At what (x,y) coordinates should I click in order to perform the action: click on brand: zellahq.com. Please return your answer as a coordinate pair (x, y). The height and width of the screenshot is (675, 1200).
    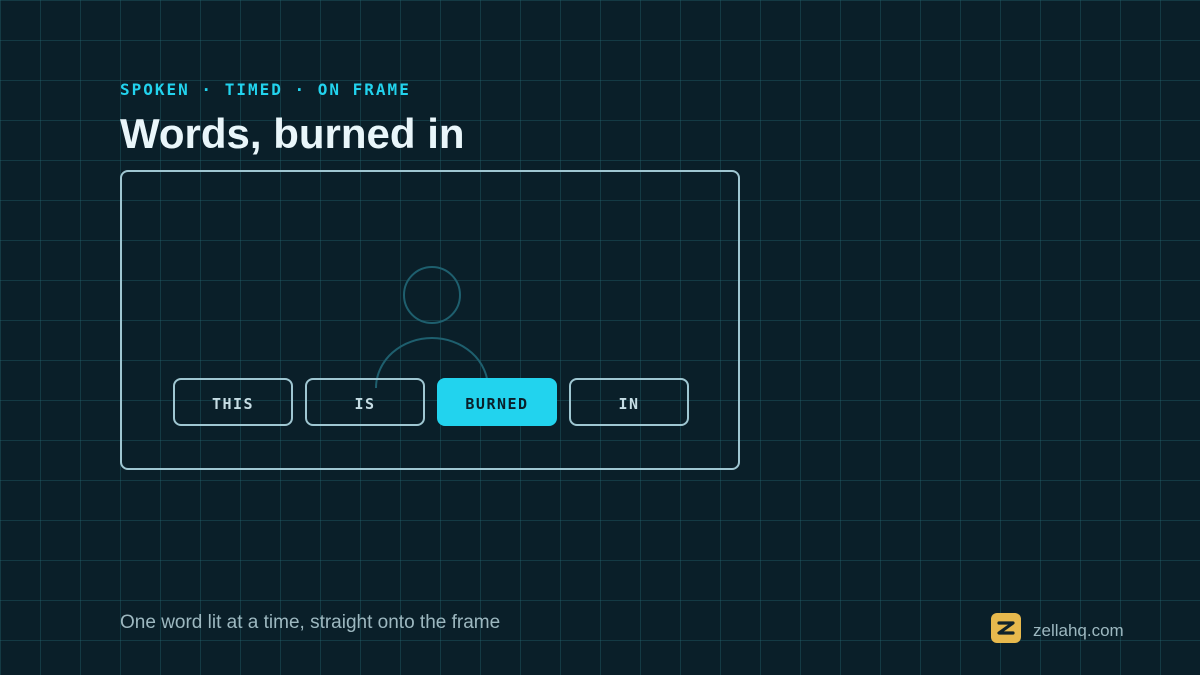
    Looking at the image, I should click on (1057, 628).